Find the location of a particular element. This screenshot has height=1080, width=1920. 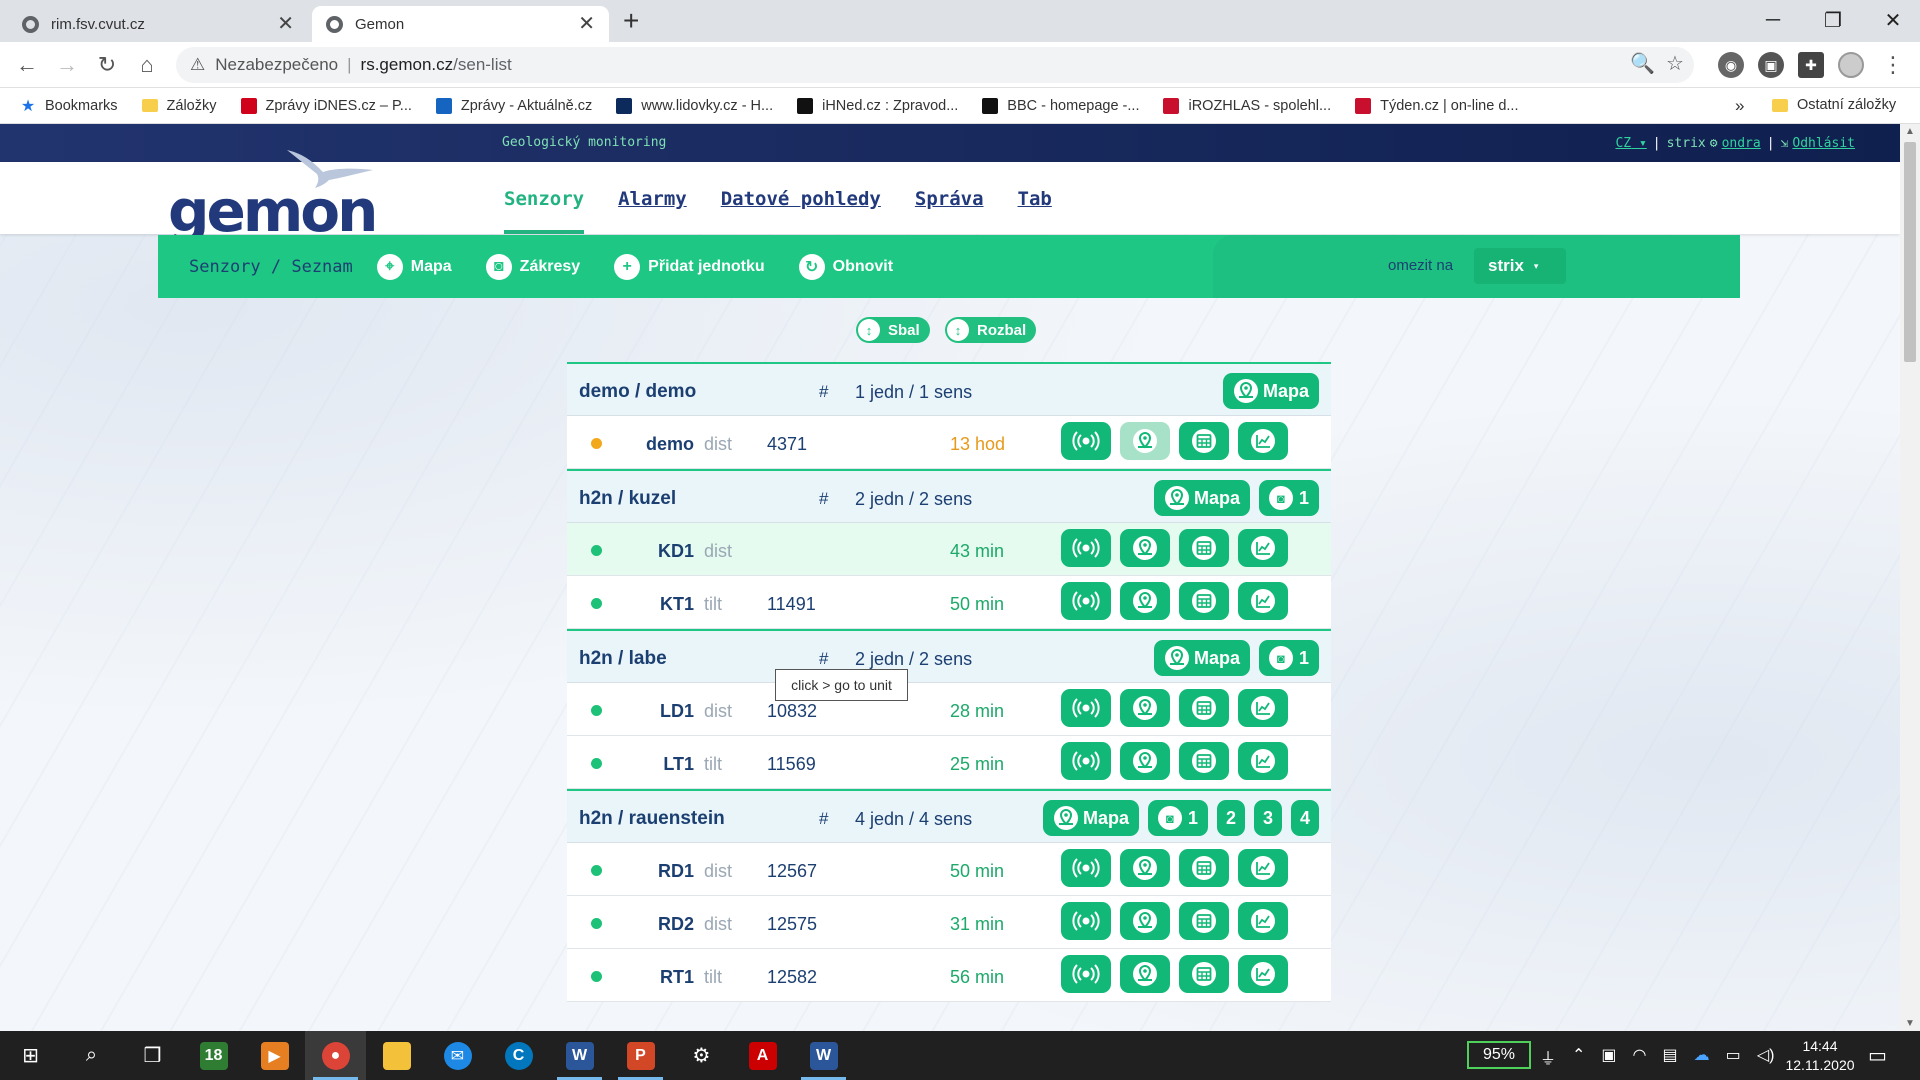

unit-name: demo is located at coordinates (670, 444).